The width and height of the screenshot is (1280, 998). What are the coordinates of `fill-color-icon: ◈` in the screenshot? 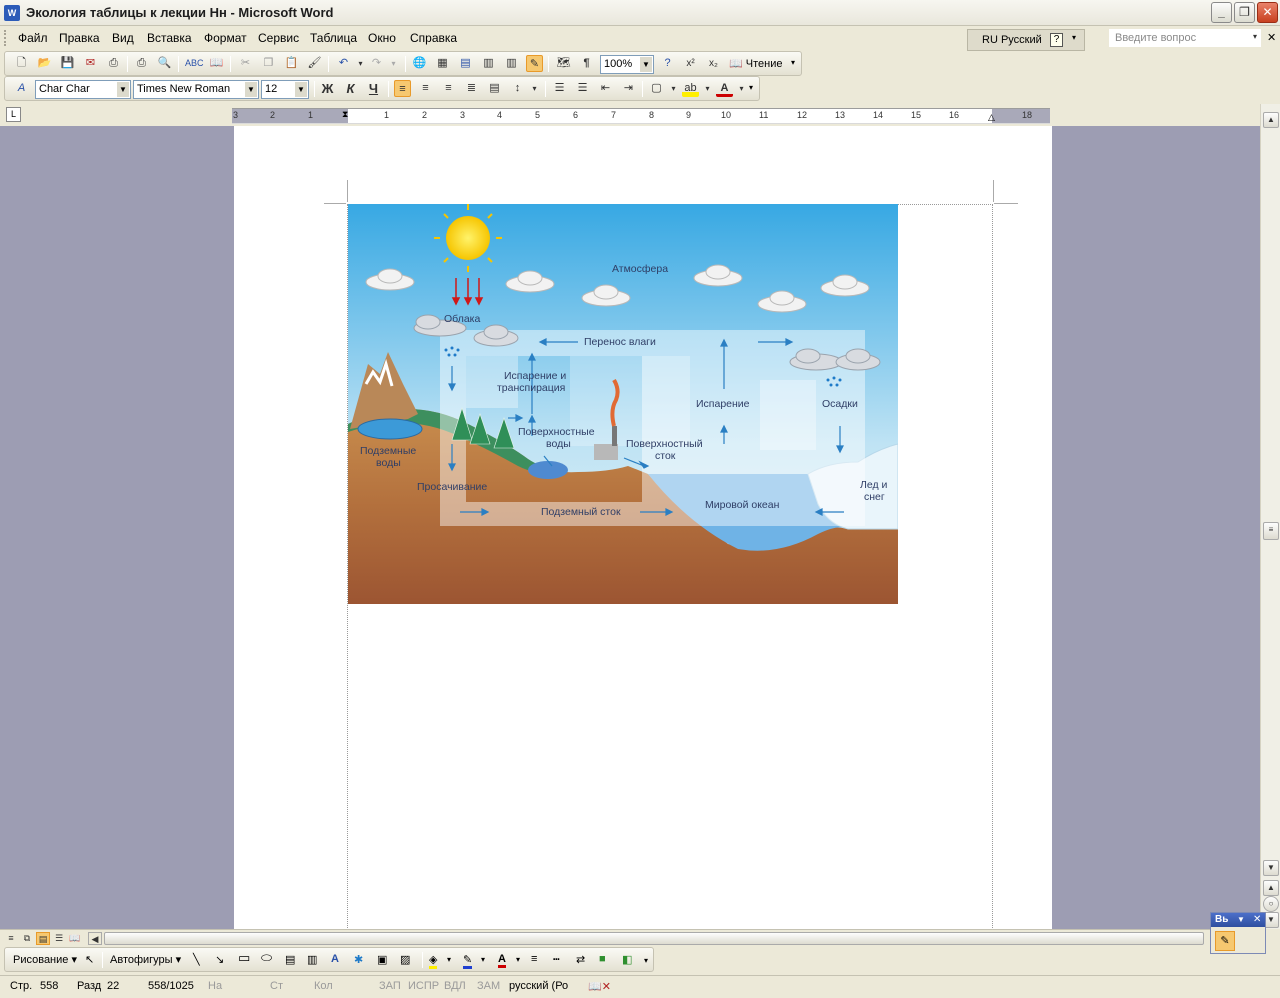 It's located at (433, 961).